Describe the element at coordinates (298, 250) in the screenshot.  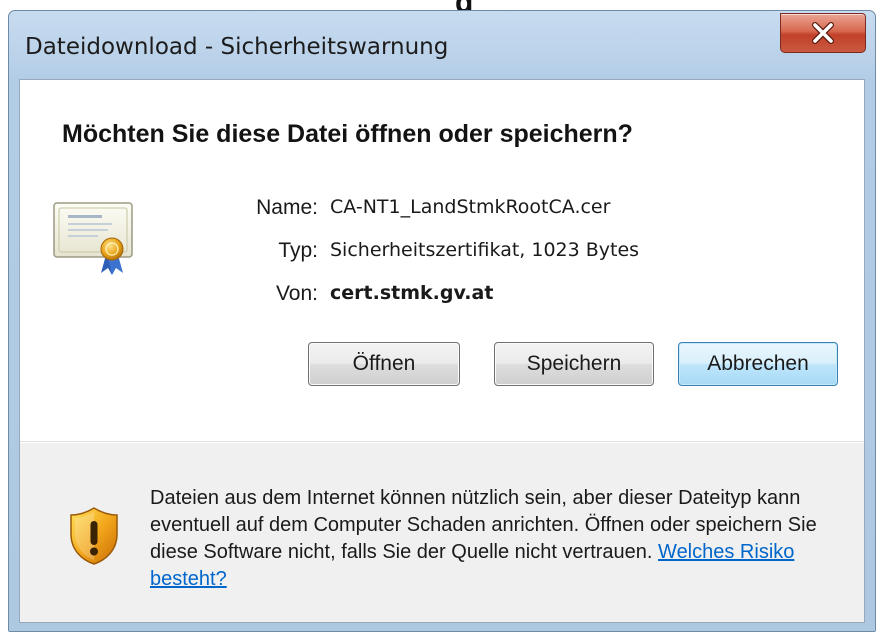
I see `file-type-label: Typ:` at that location.